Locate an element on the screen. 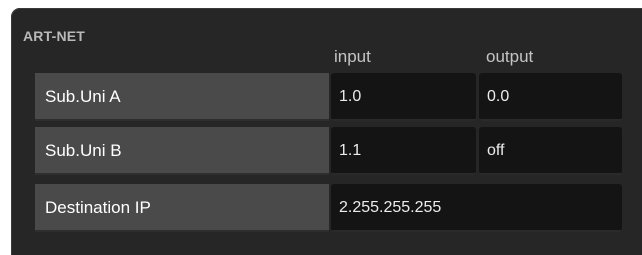  destination-ip-label: Destination IP is located at coordinates (182, 208).